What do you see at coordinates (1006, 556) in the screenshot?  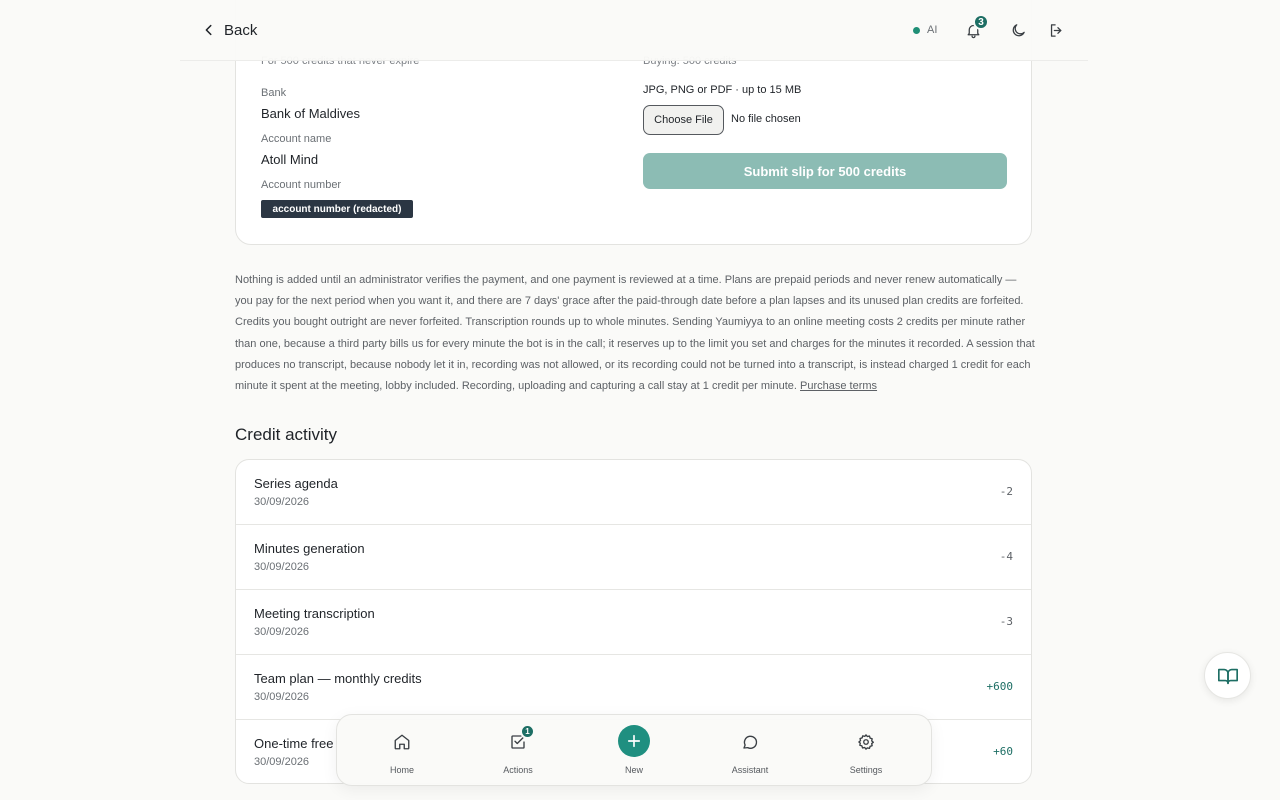 I see `activity-amount: -4` at bounding box center [1006, 556].